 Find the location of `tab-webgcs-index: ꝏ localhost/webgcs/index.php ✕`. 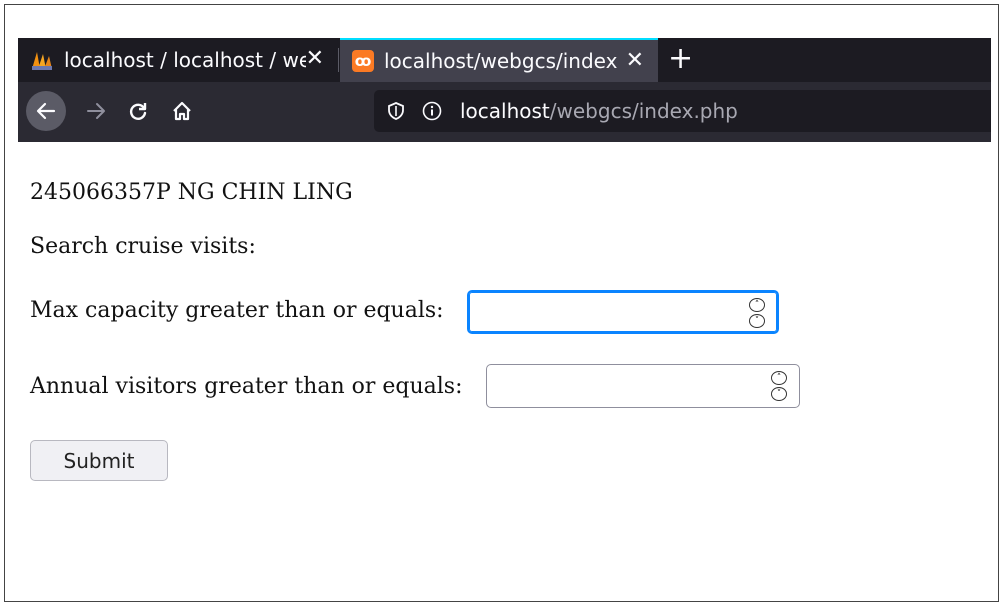

tab-webgcs-index: ꝏ localhost/webgcs/index.php ✕ is located at coordinates (499, 60).